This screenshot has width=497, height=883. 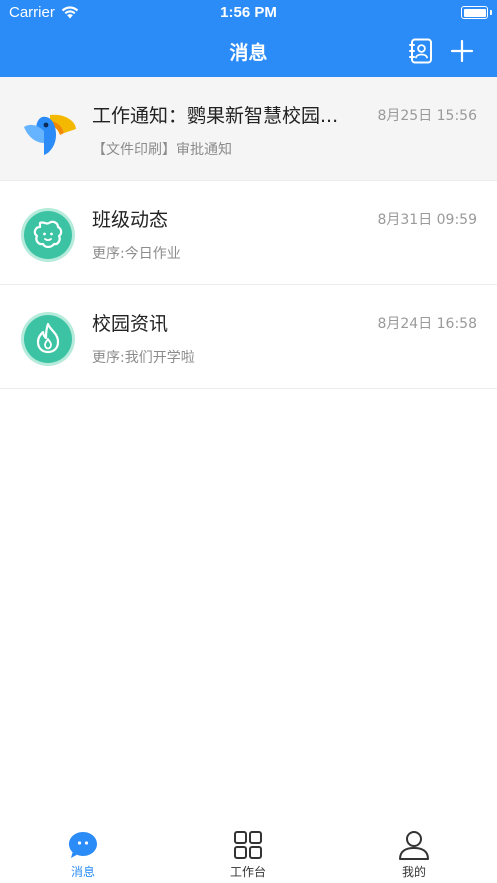 I want to click on message-row-campus-news: 校园资讯 8月24日 16:58 更序:我们开学啦, so click(x=248, y=337).